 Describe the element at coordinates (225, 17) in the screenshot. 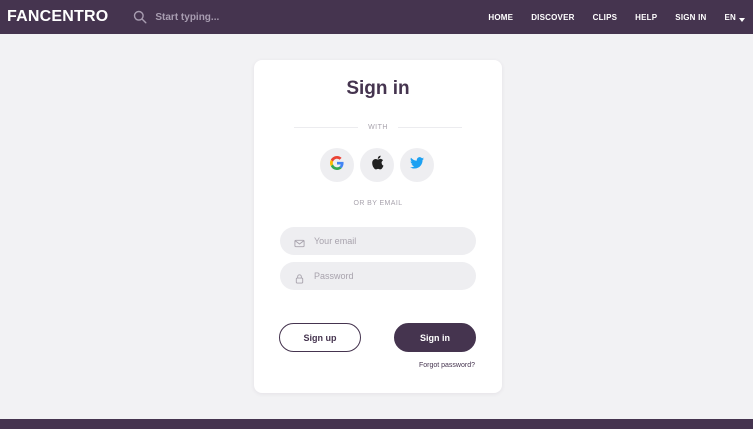

I see `search-input` at that location.